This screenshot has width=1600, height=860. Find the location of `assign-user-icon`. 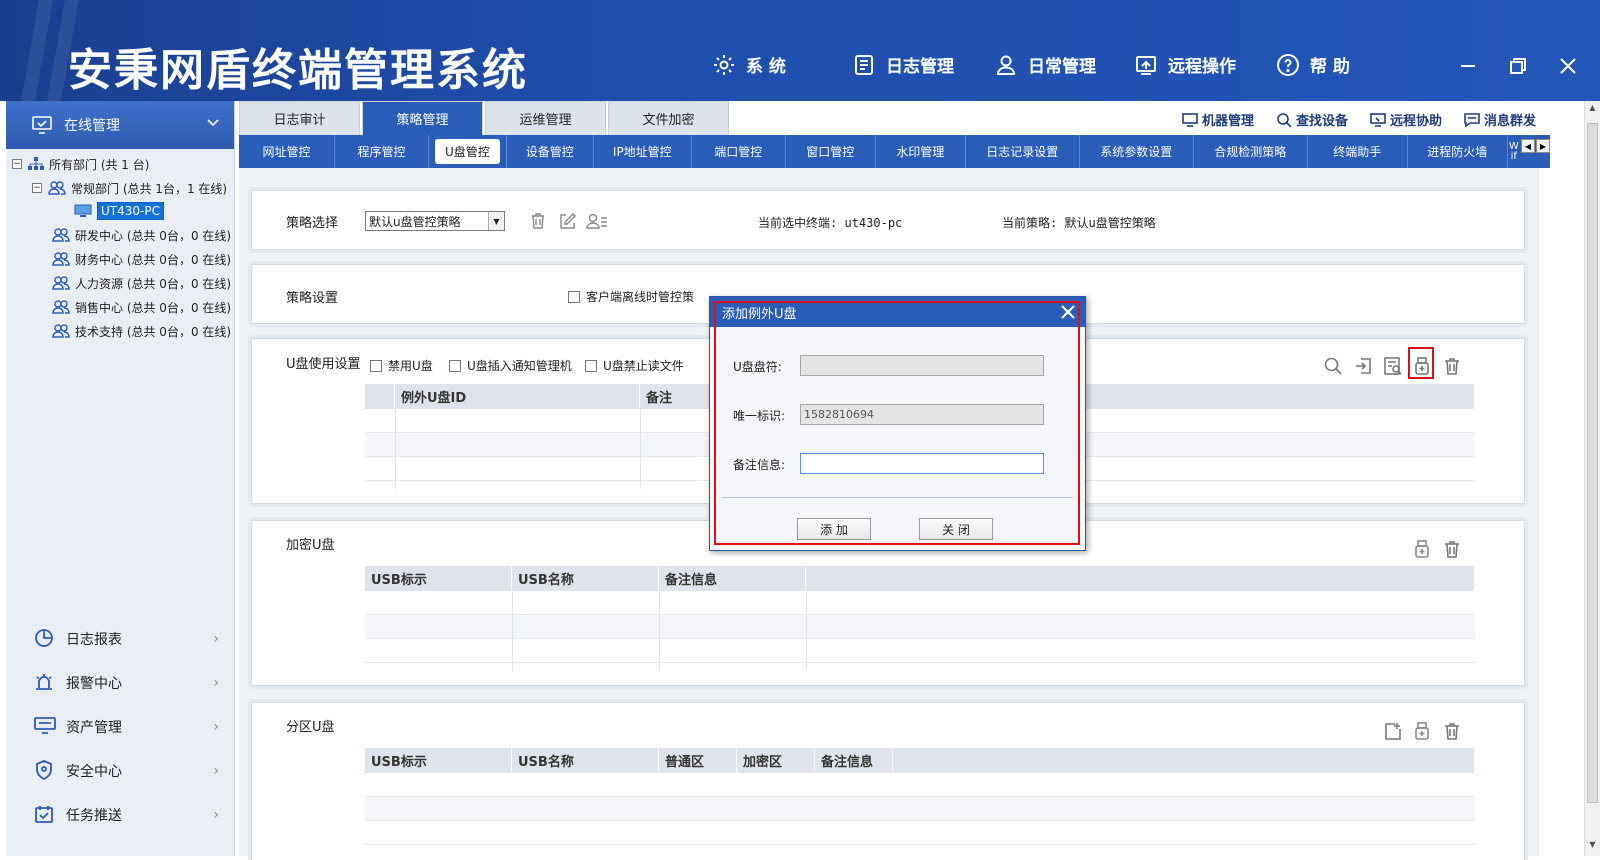

assign-user-icon is located at coordinates (597, 221).